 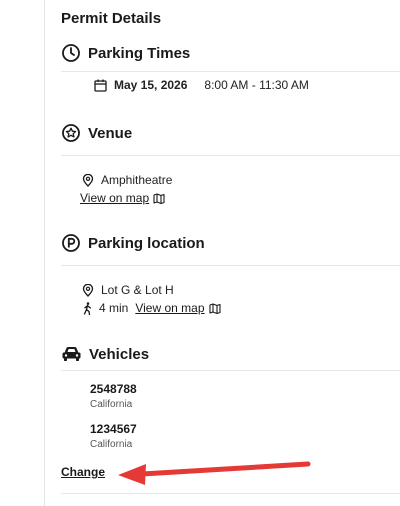 I want to click on walk-time-row: 4 min View on map, so click(x=151, y=308).